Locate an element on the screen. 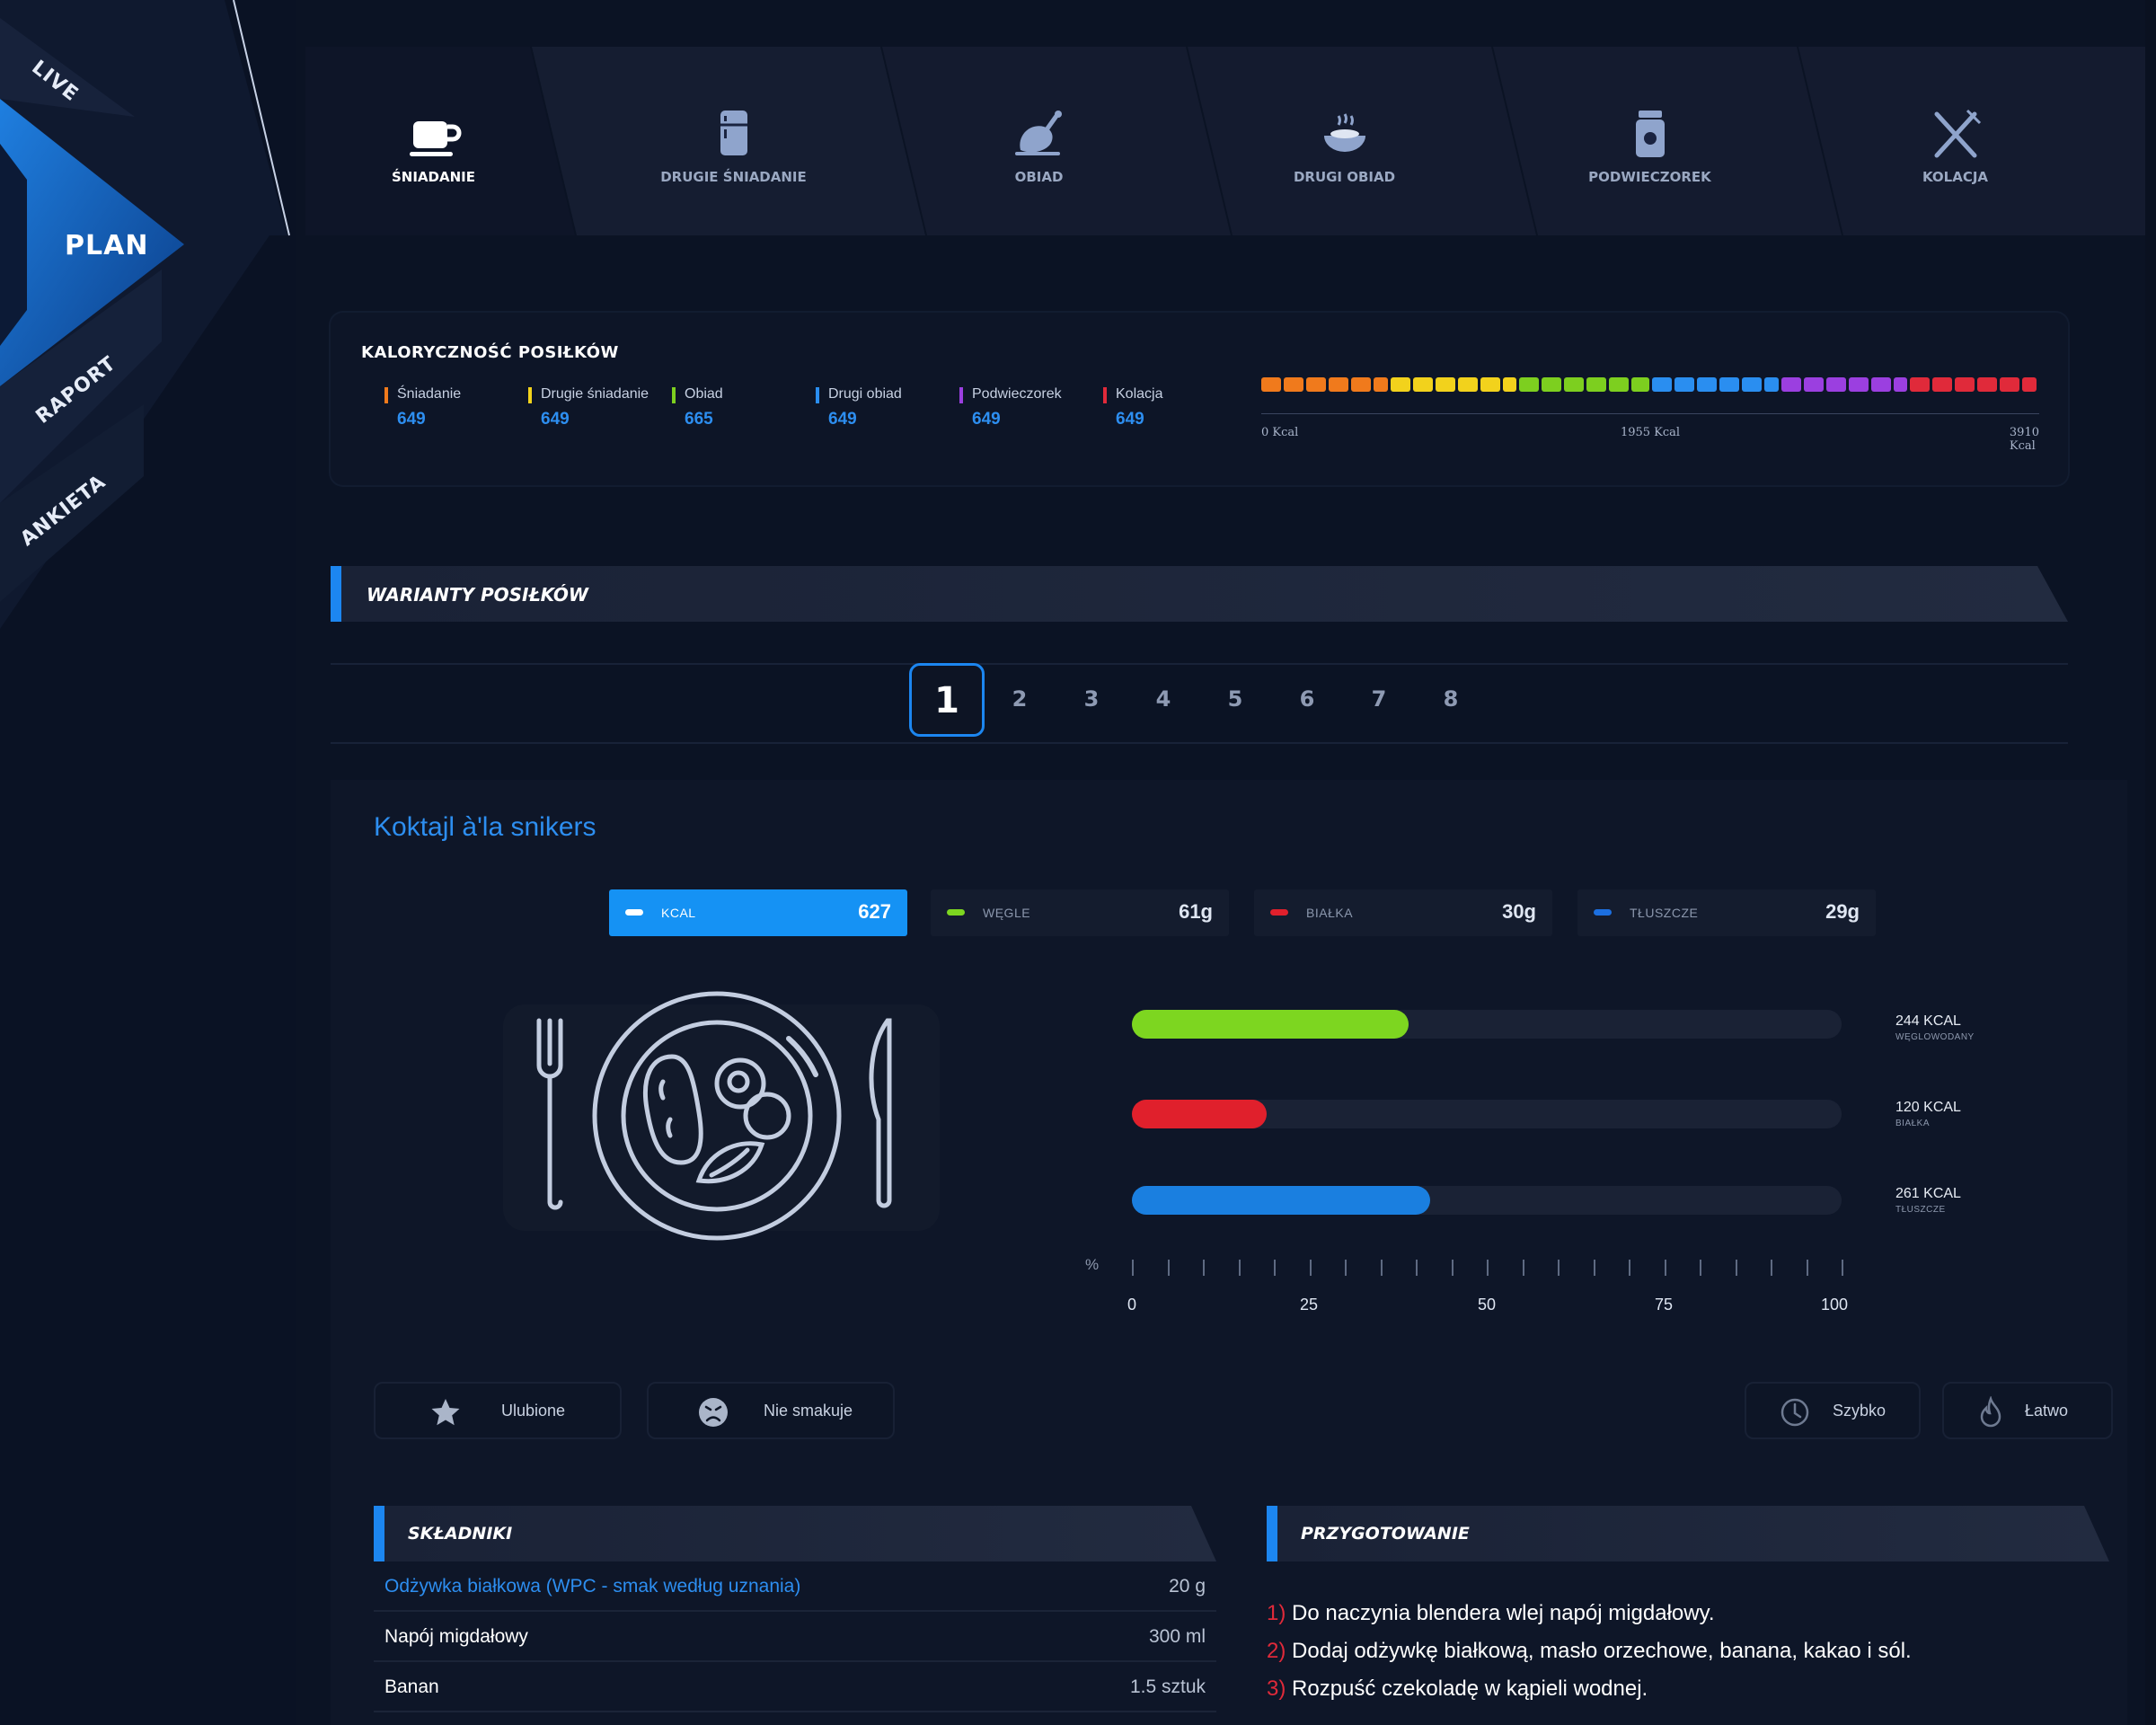 The image size is (2156, 1725). favorite-button: Ulubione is located at coordinates (498, 1410).